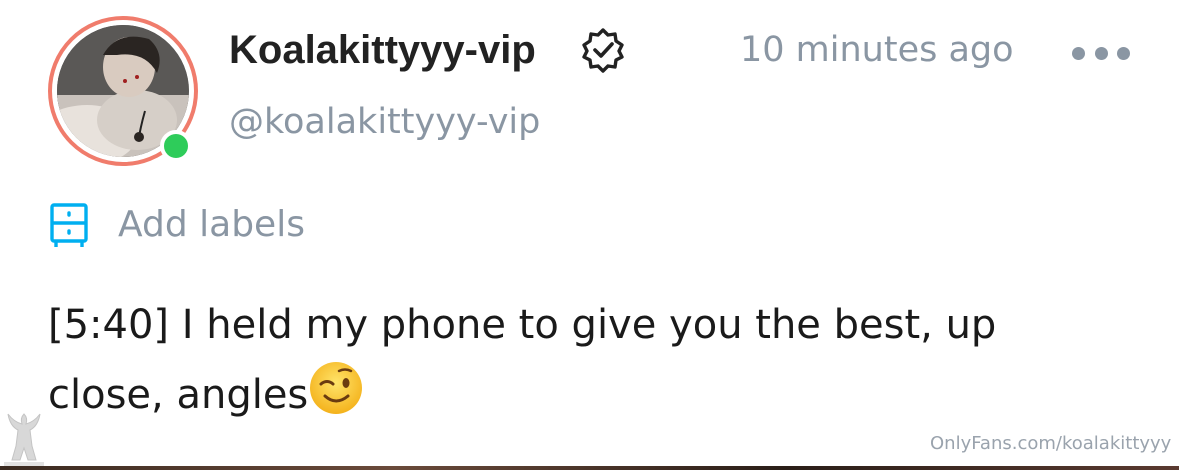 The width and height of the screenshot is (1179, 470). I want to click on watermark-logo, so click(24, 440).